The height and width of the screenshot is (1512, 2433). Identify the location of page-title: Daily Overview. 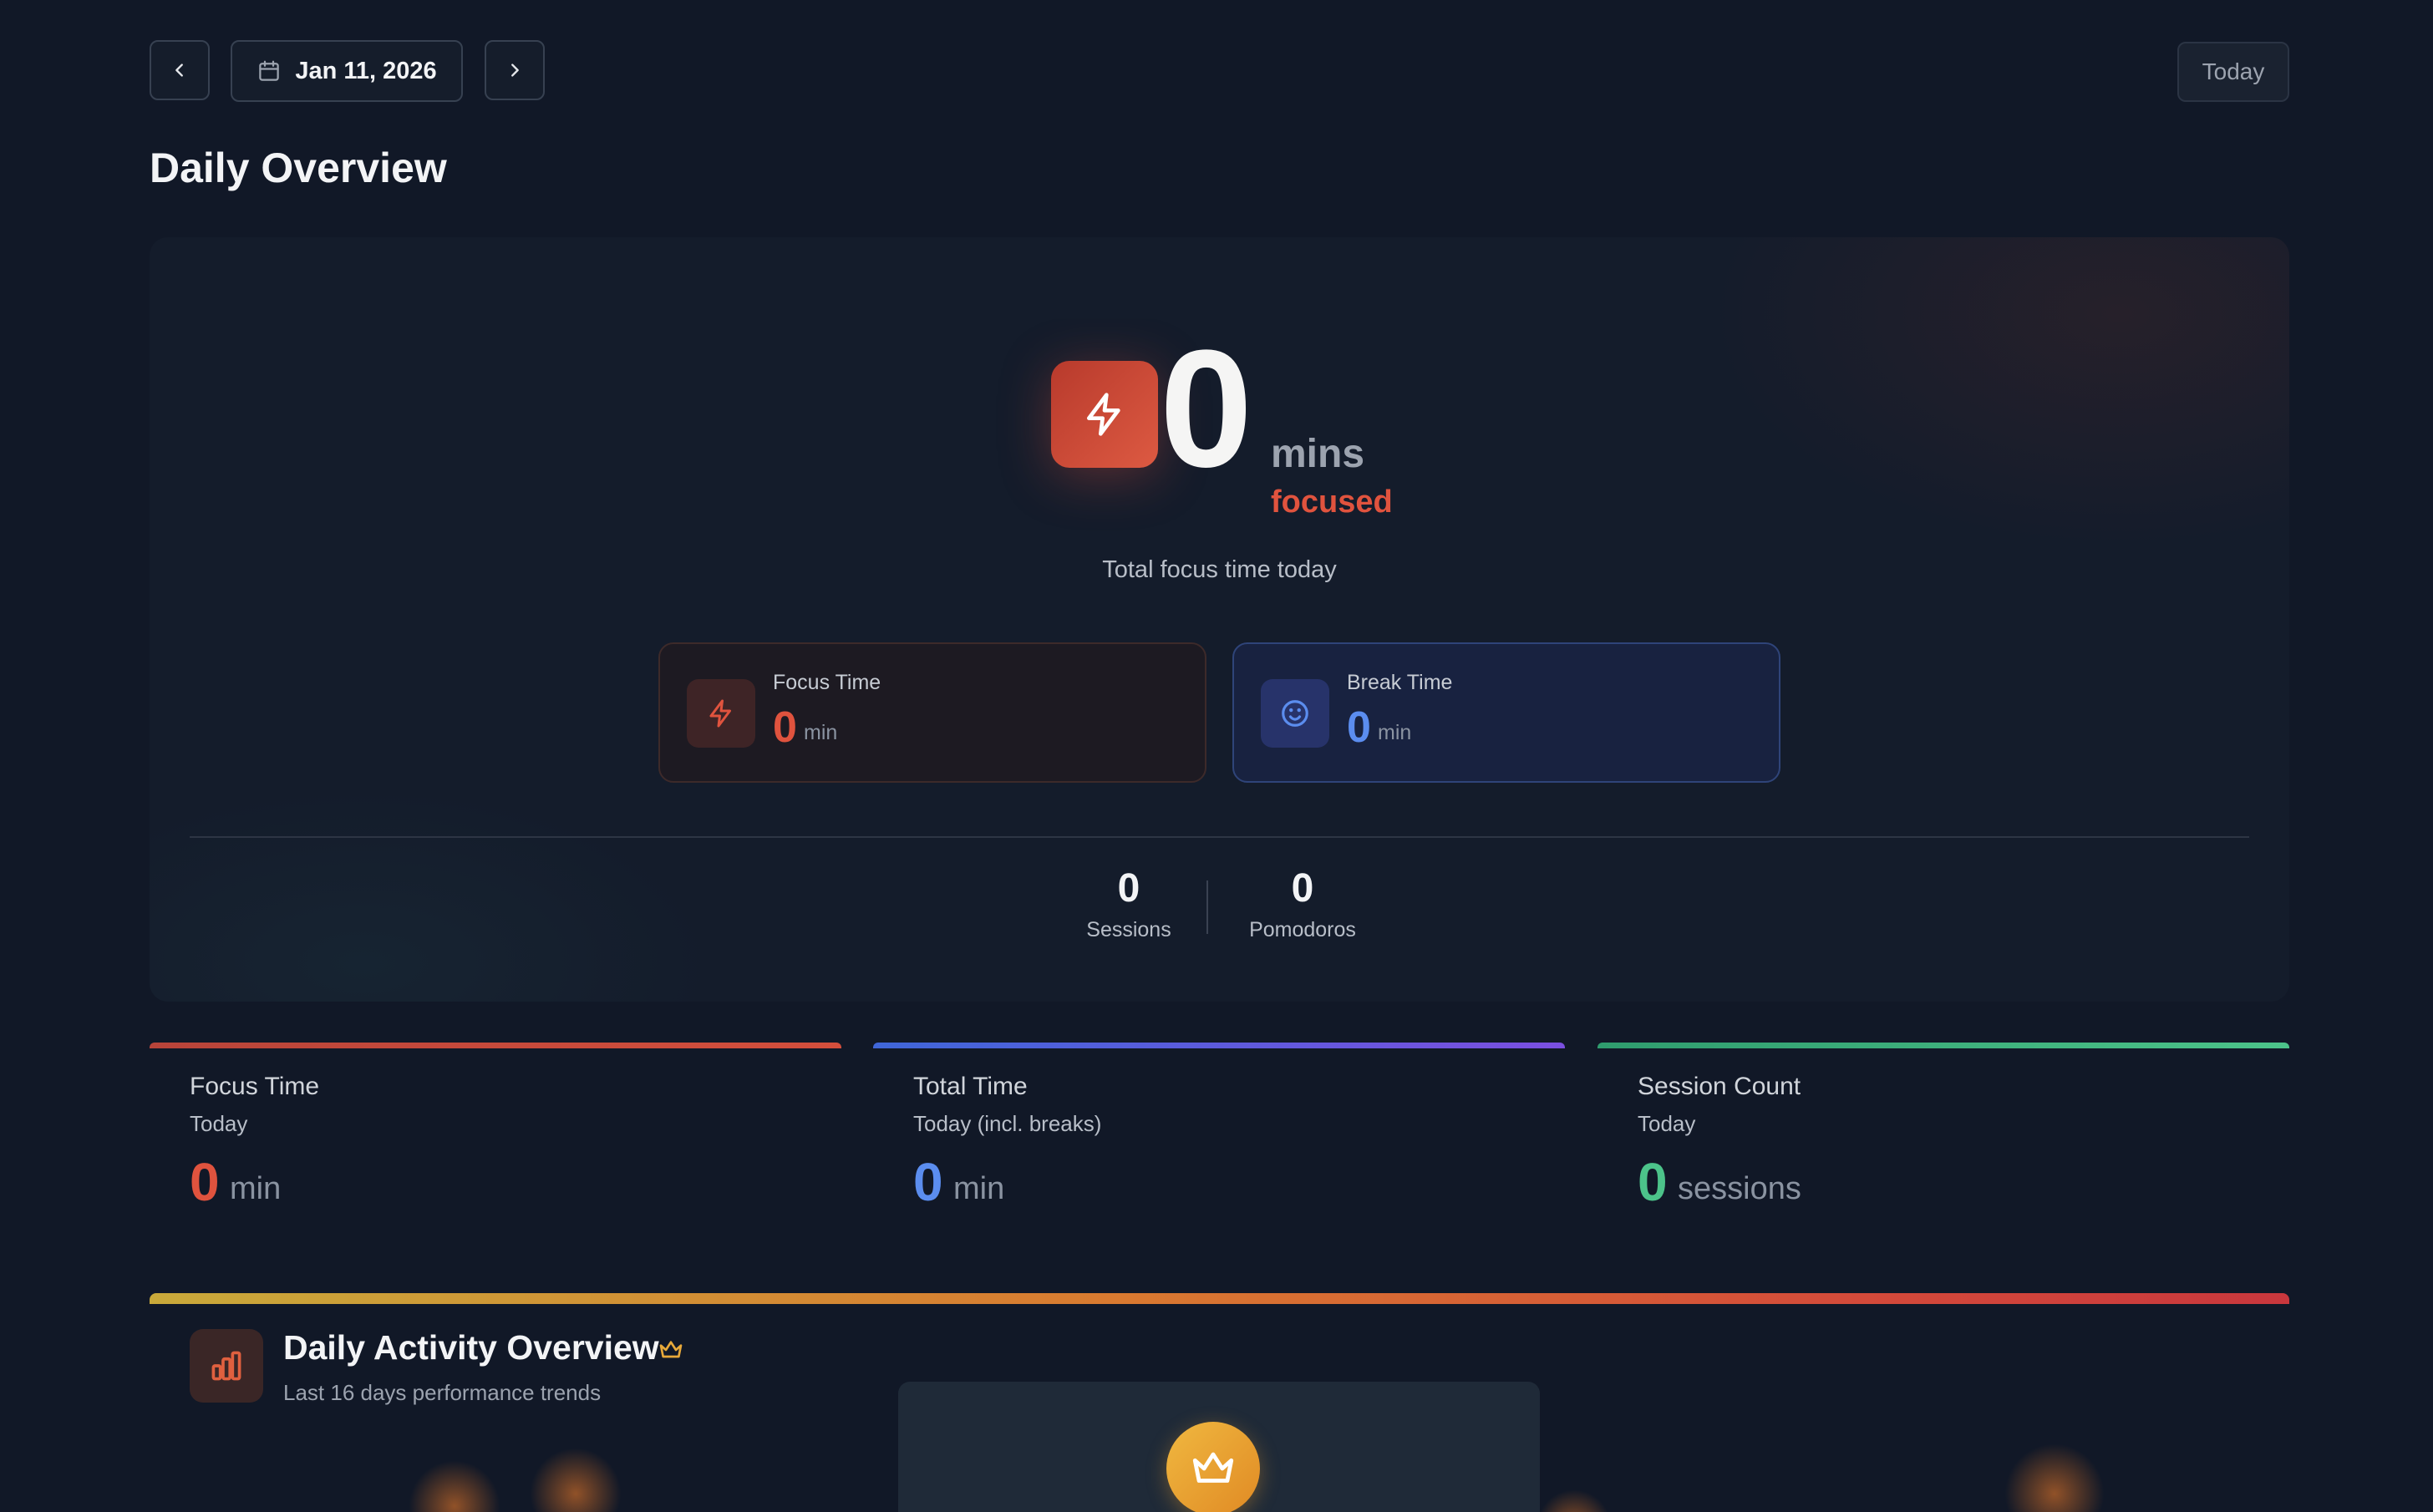
(298, 168).